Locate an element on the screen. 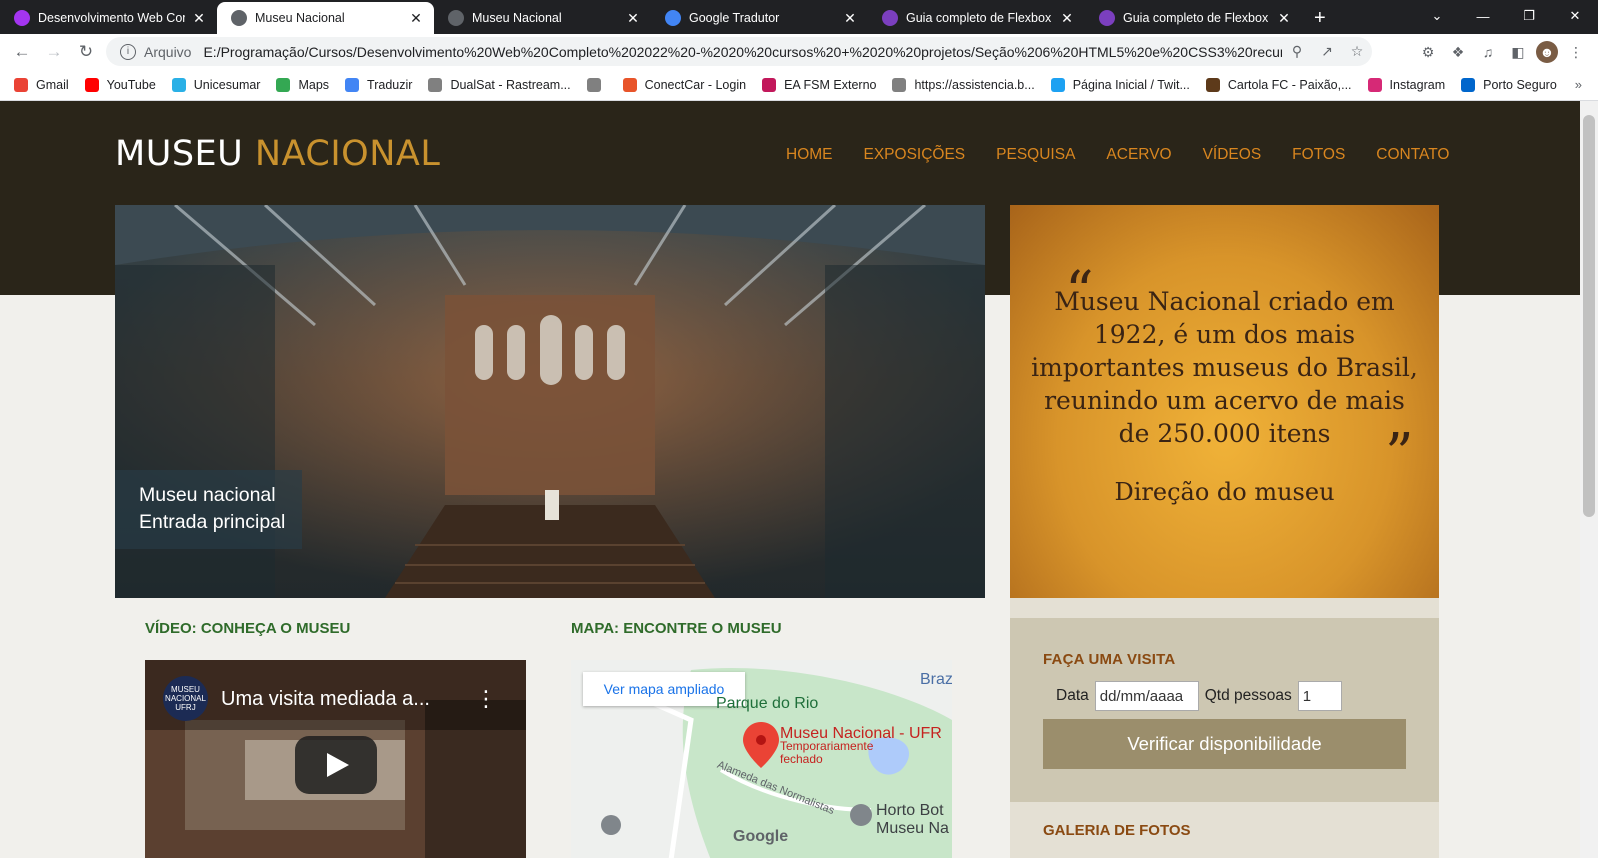  info-icon: i is located at coordinates (128, 51).